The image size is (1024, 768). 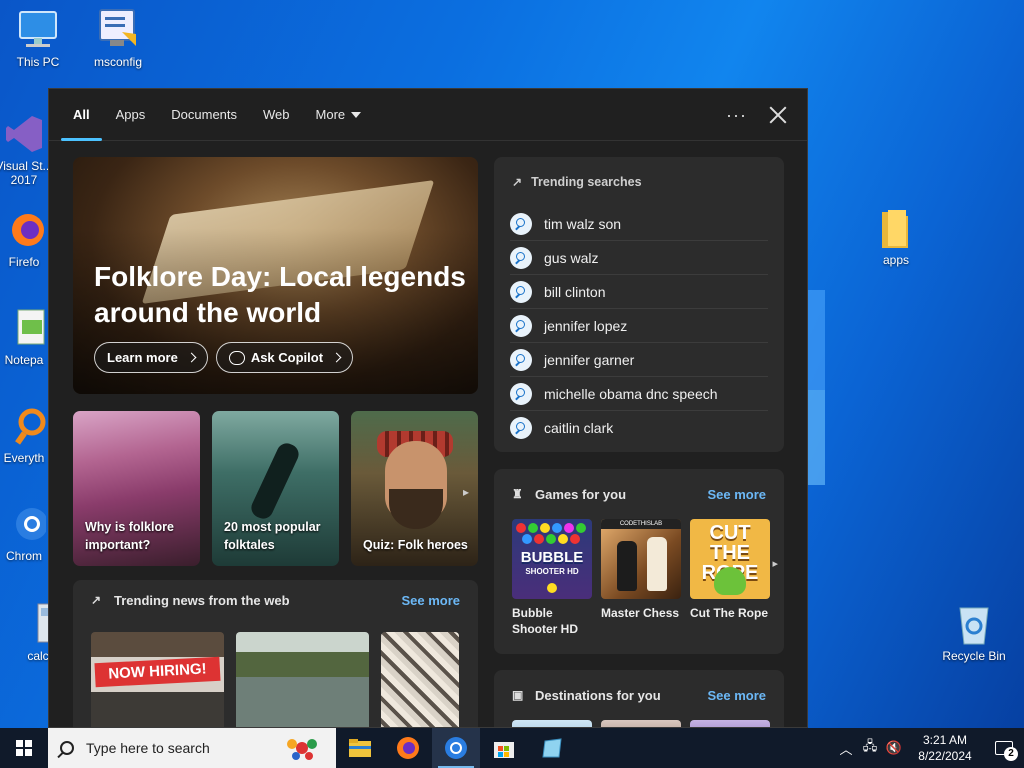 I want to click on news-thumbnail: NOW HIRING!, so click(x=157, y=679).